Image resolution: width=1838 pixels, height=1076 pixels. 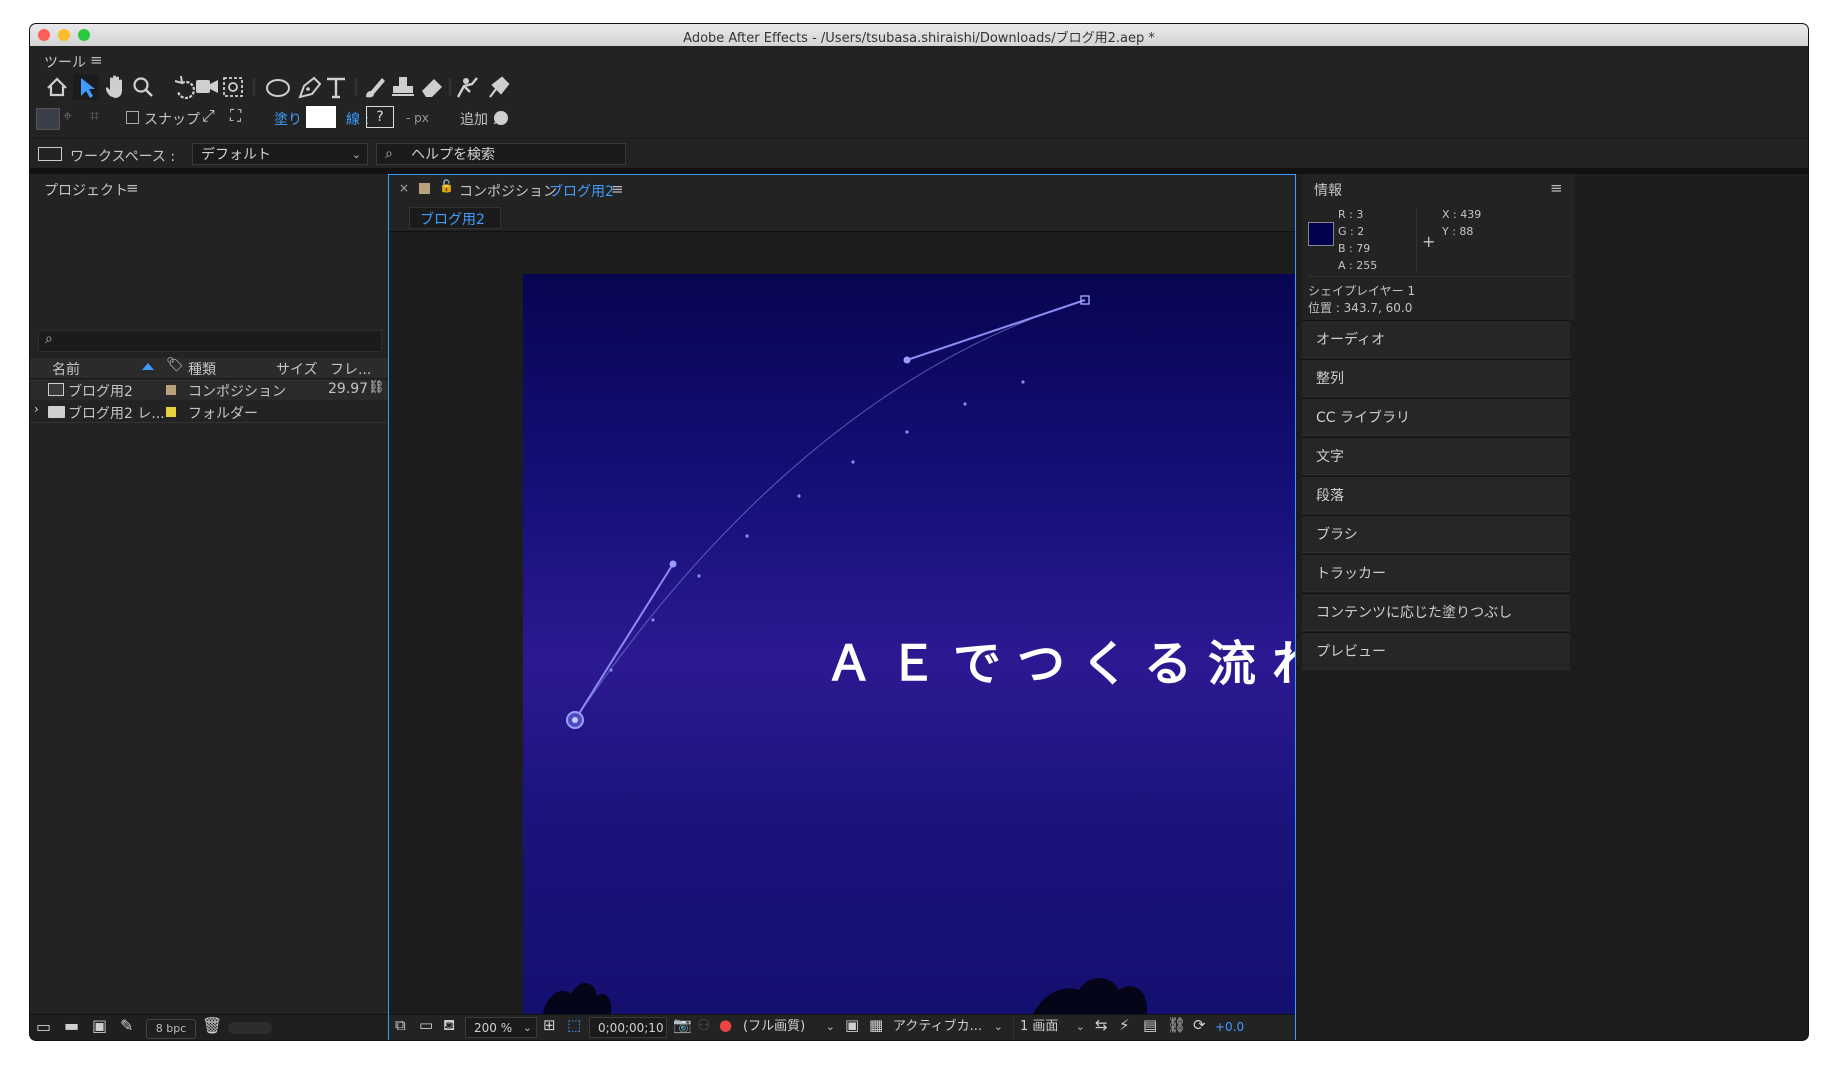 I want to click on always-preview-icon: ⧉, so click(x=400, y=1025).